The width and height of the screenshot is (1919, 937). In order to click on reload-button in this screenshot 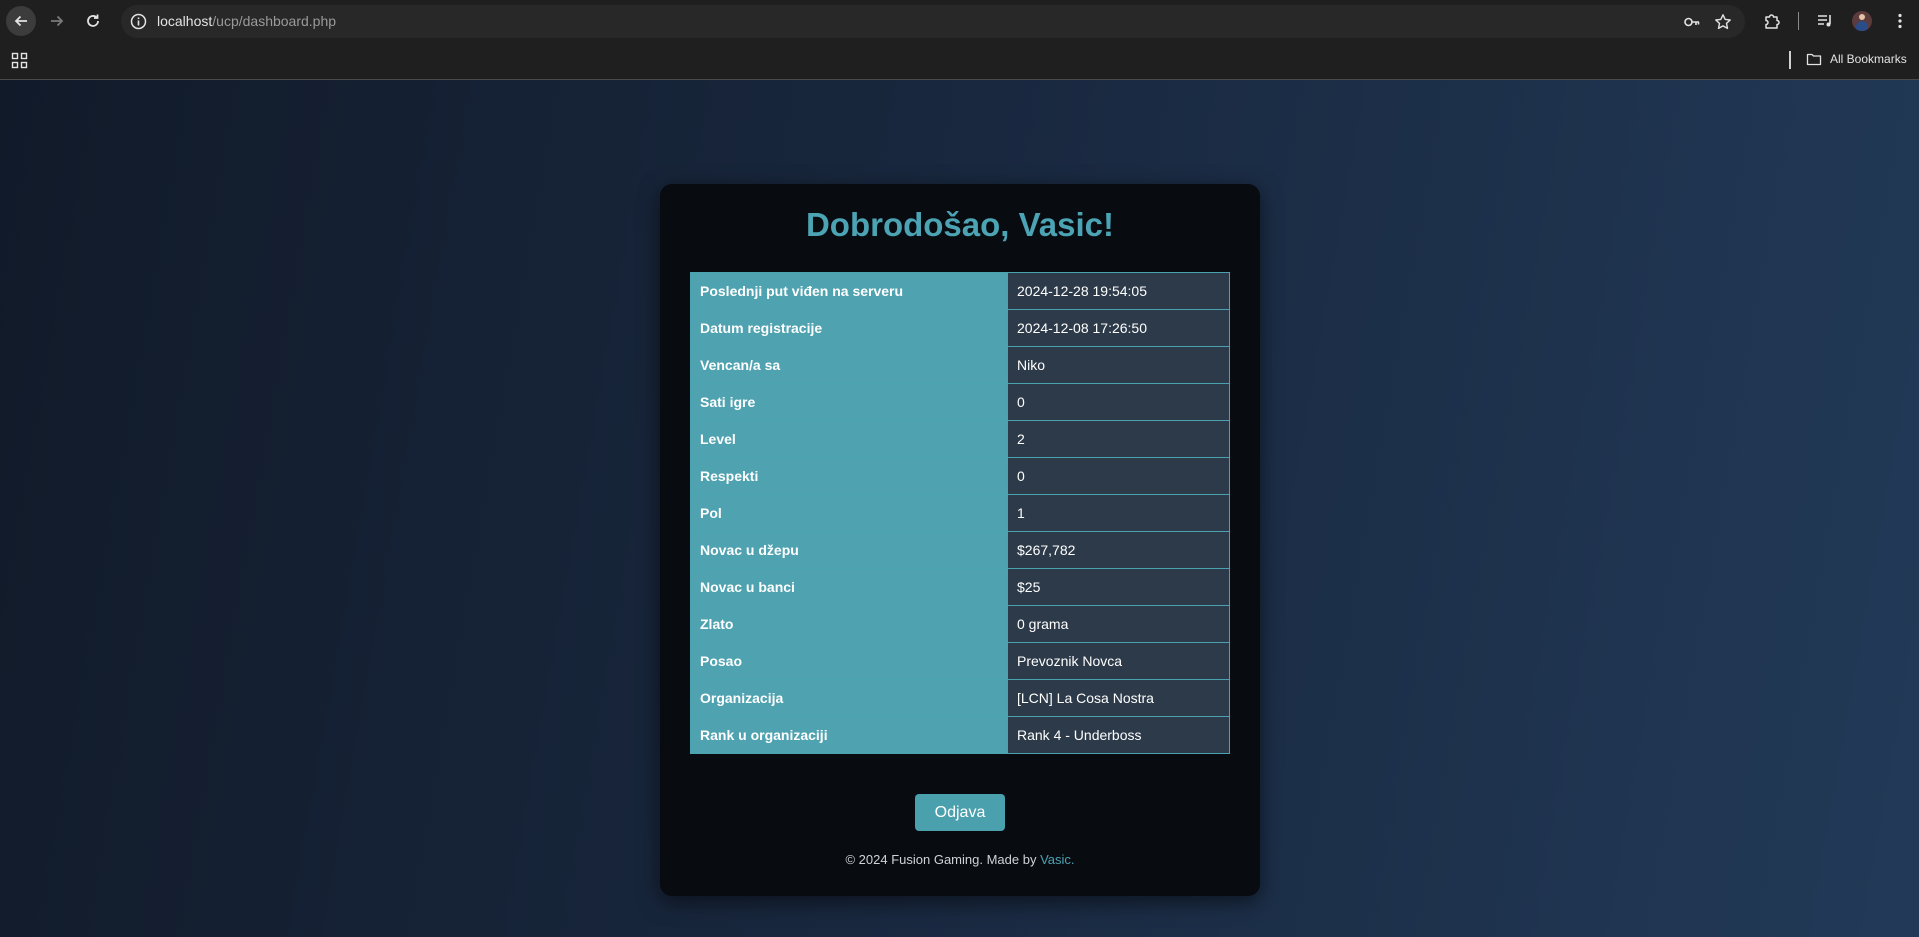, I will do `click(93, 21)`.